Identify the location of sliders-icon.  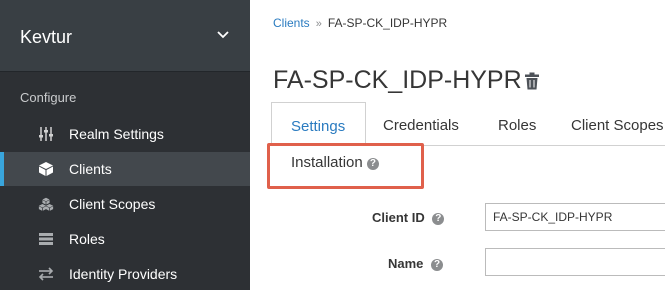
(46, 134).